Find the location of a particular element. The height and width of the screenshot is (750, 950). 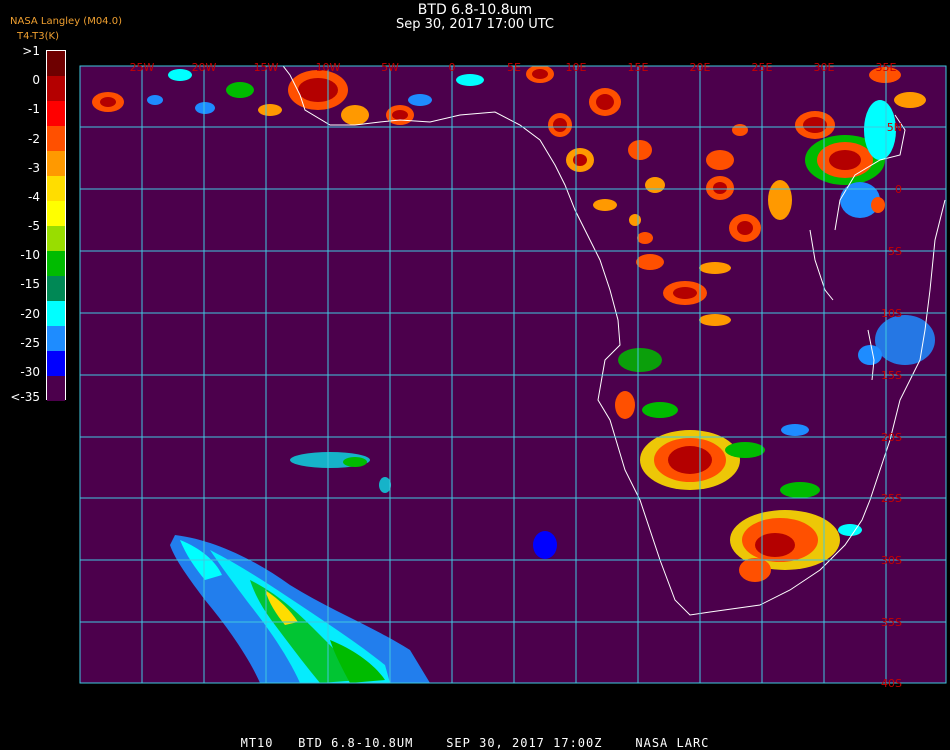

longitude-label: 10E is located at coordinates (576, 67).